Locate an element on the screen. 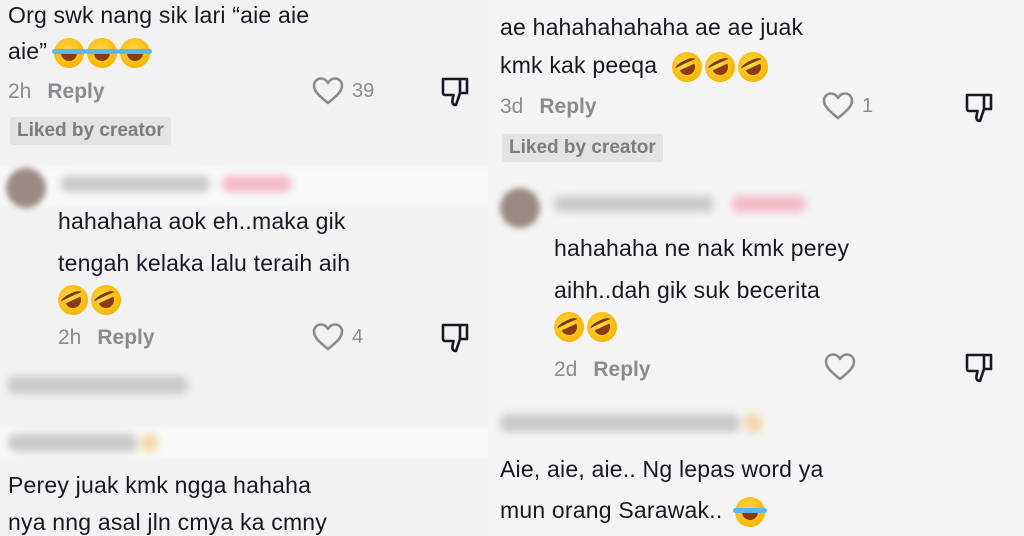  like-count: 4 is located at coordinates (358, 336).